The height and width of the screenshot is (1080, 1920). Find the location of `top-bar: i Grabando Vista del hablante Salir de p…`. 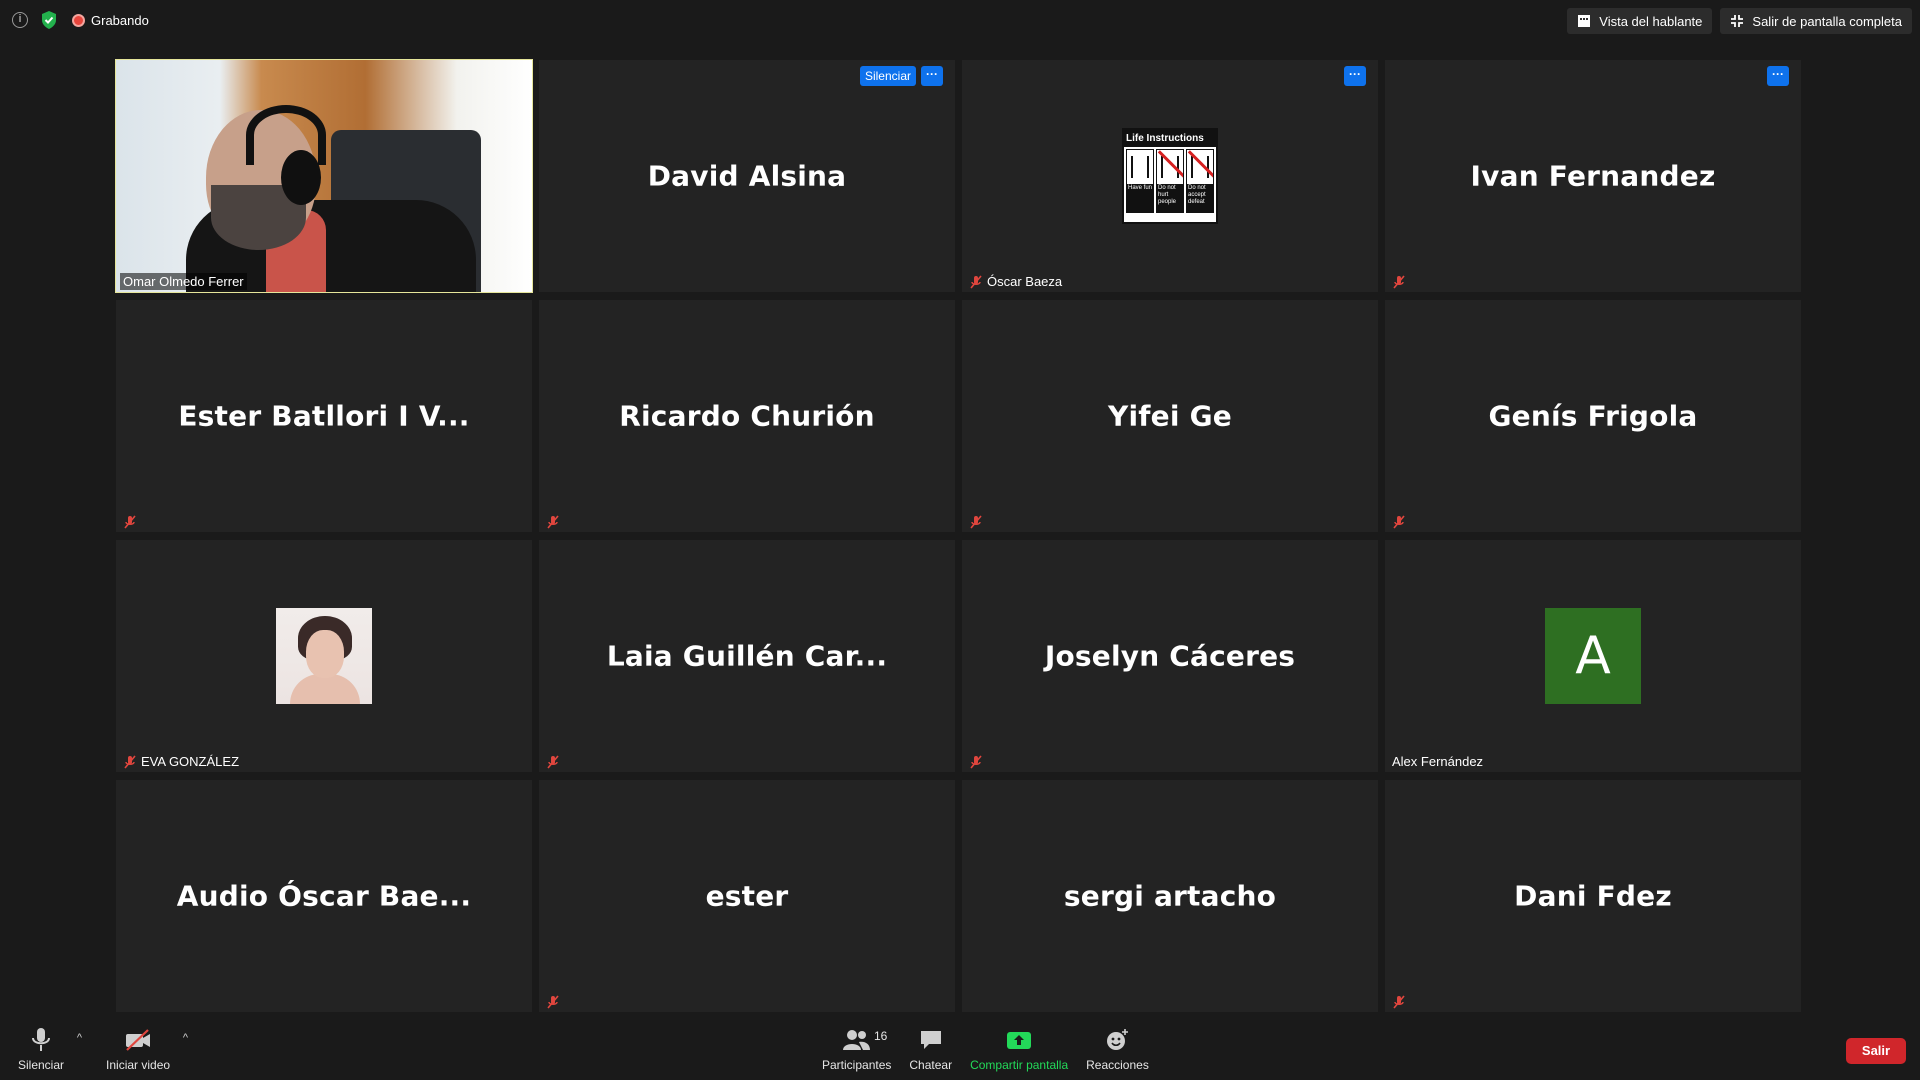

top-bar: i Grabando Vista del hablante Salir de p… is located at coordinates (960, 20).